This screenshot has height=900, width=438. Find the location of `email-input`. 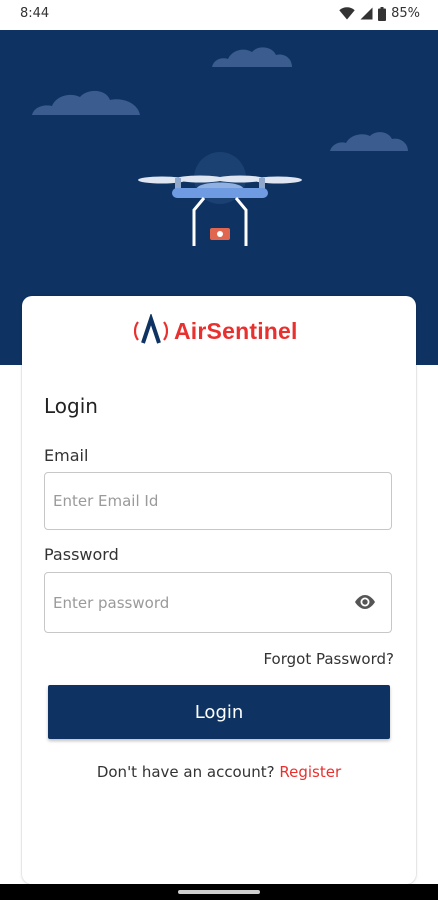

email-input is located at coordinates (198, 501).